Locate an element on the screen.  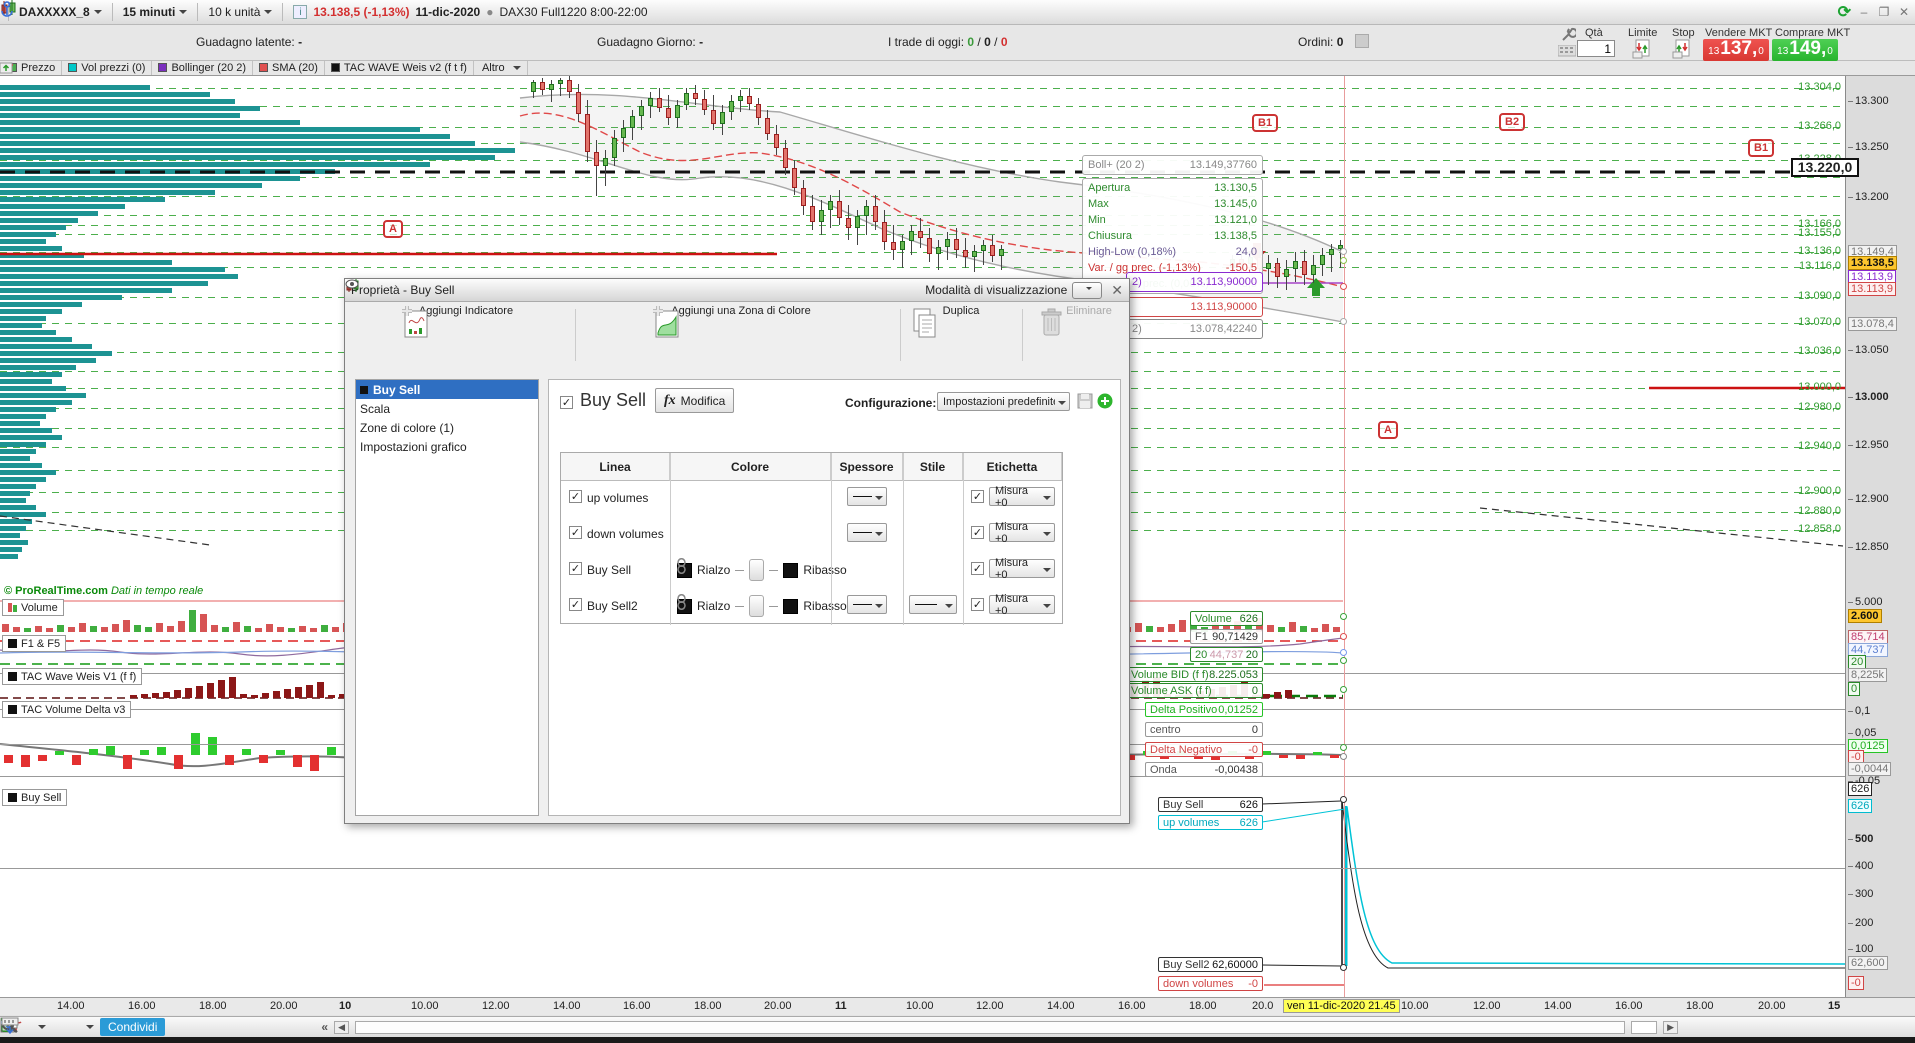
style-dropdown is located at coordinates (933, 604).